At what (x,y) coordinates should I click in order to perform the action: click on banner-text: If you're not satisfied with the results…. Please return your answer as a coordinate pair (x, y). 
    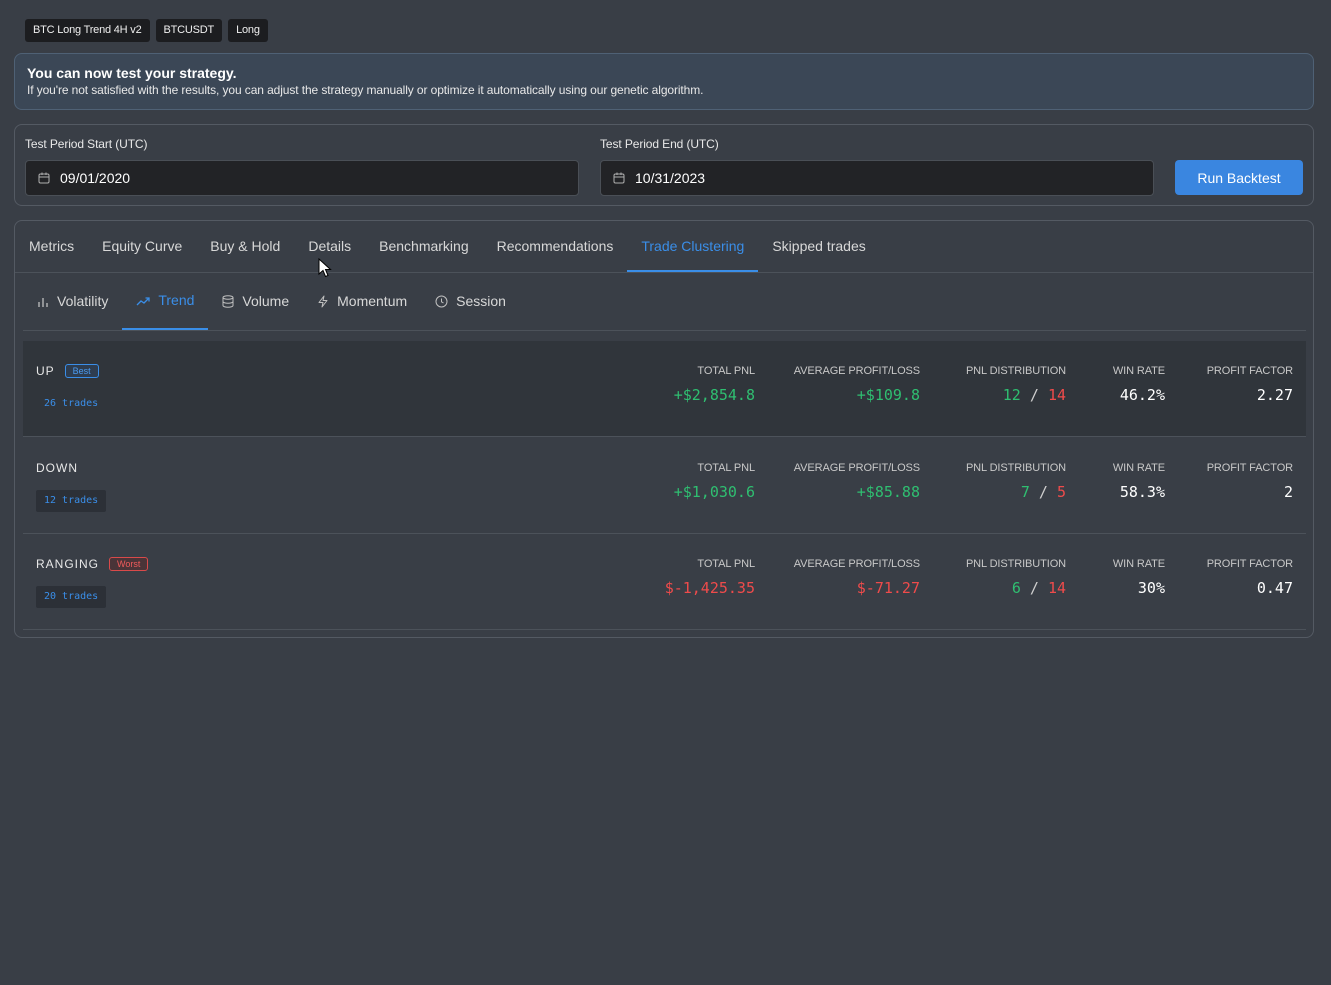
    Looking at the image, I should click on (365, 90).